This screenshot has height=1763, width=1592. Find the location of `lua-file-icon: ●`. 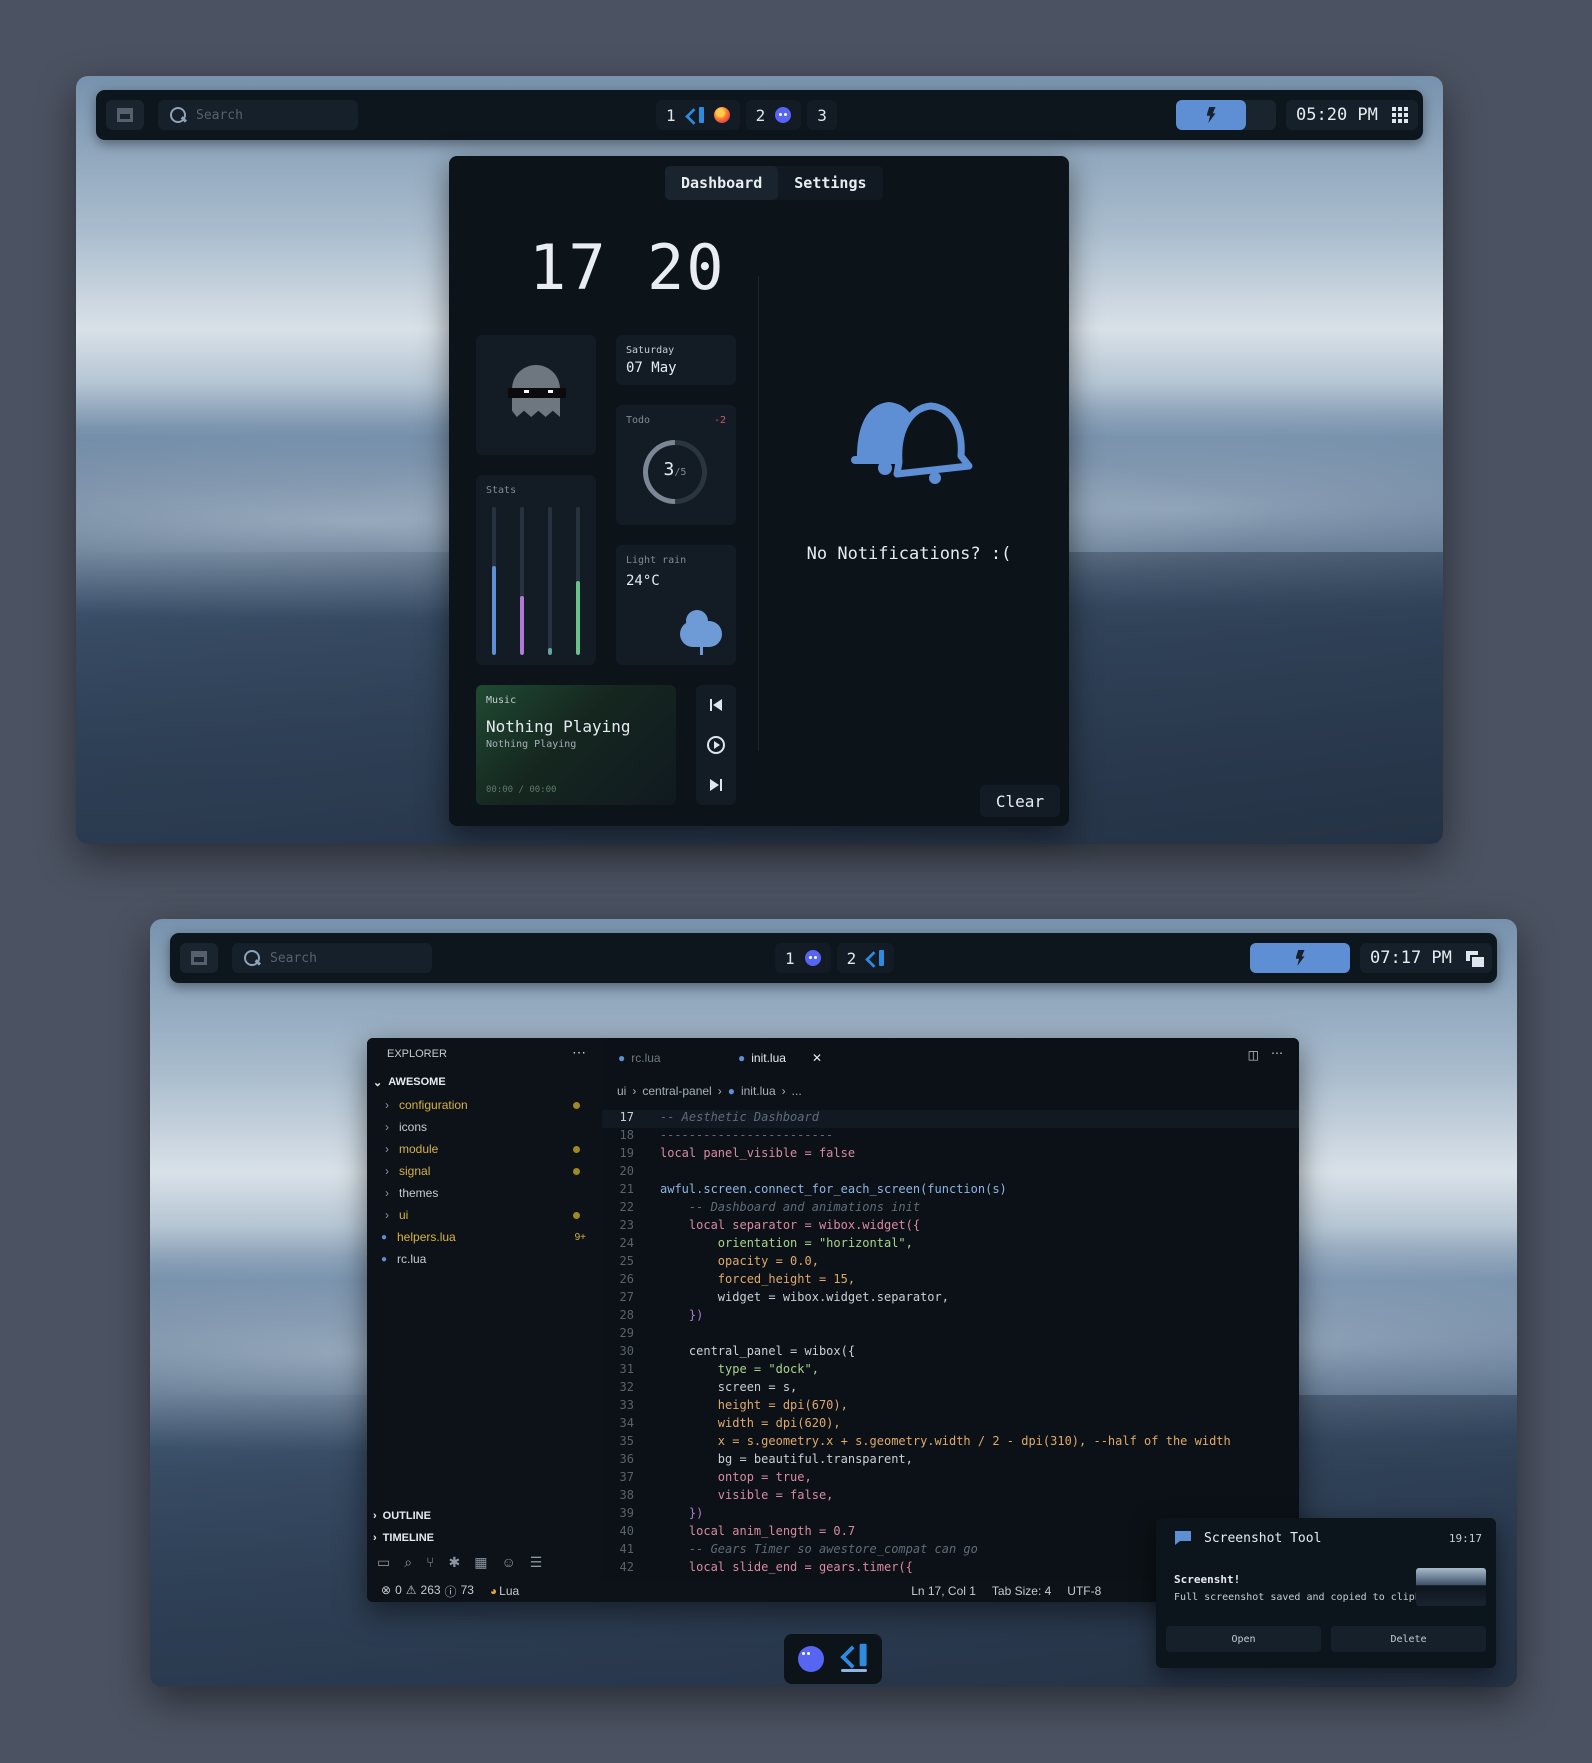

lua-file-icon: ● is located at coordinates (384, 1259).